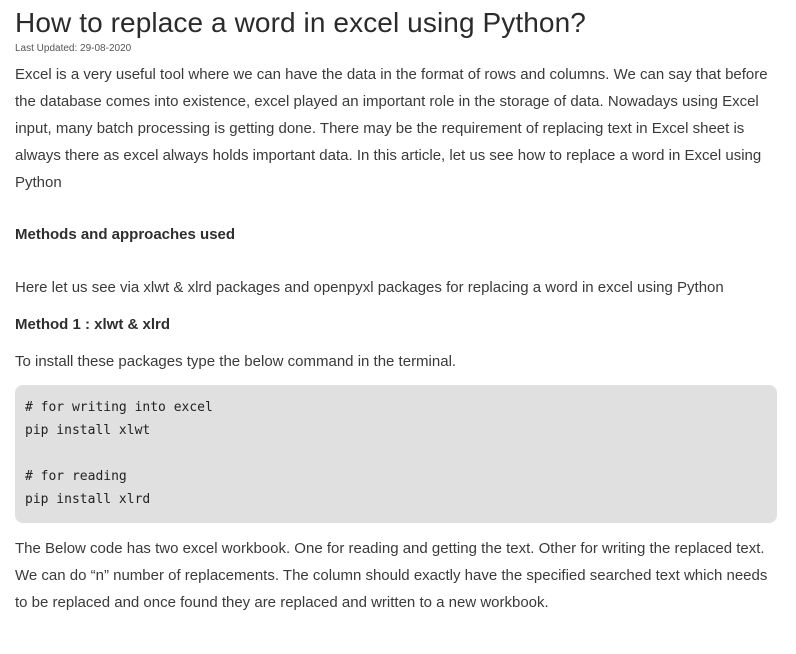 The width and height of the screenshot is (796, 654). What do you see at coordinates (93, 324) in the screenshot?
I see `method-1-heading: Method 1 : xlwt & xlrd` at bounding box center [93, 324].